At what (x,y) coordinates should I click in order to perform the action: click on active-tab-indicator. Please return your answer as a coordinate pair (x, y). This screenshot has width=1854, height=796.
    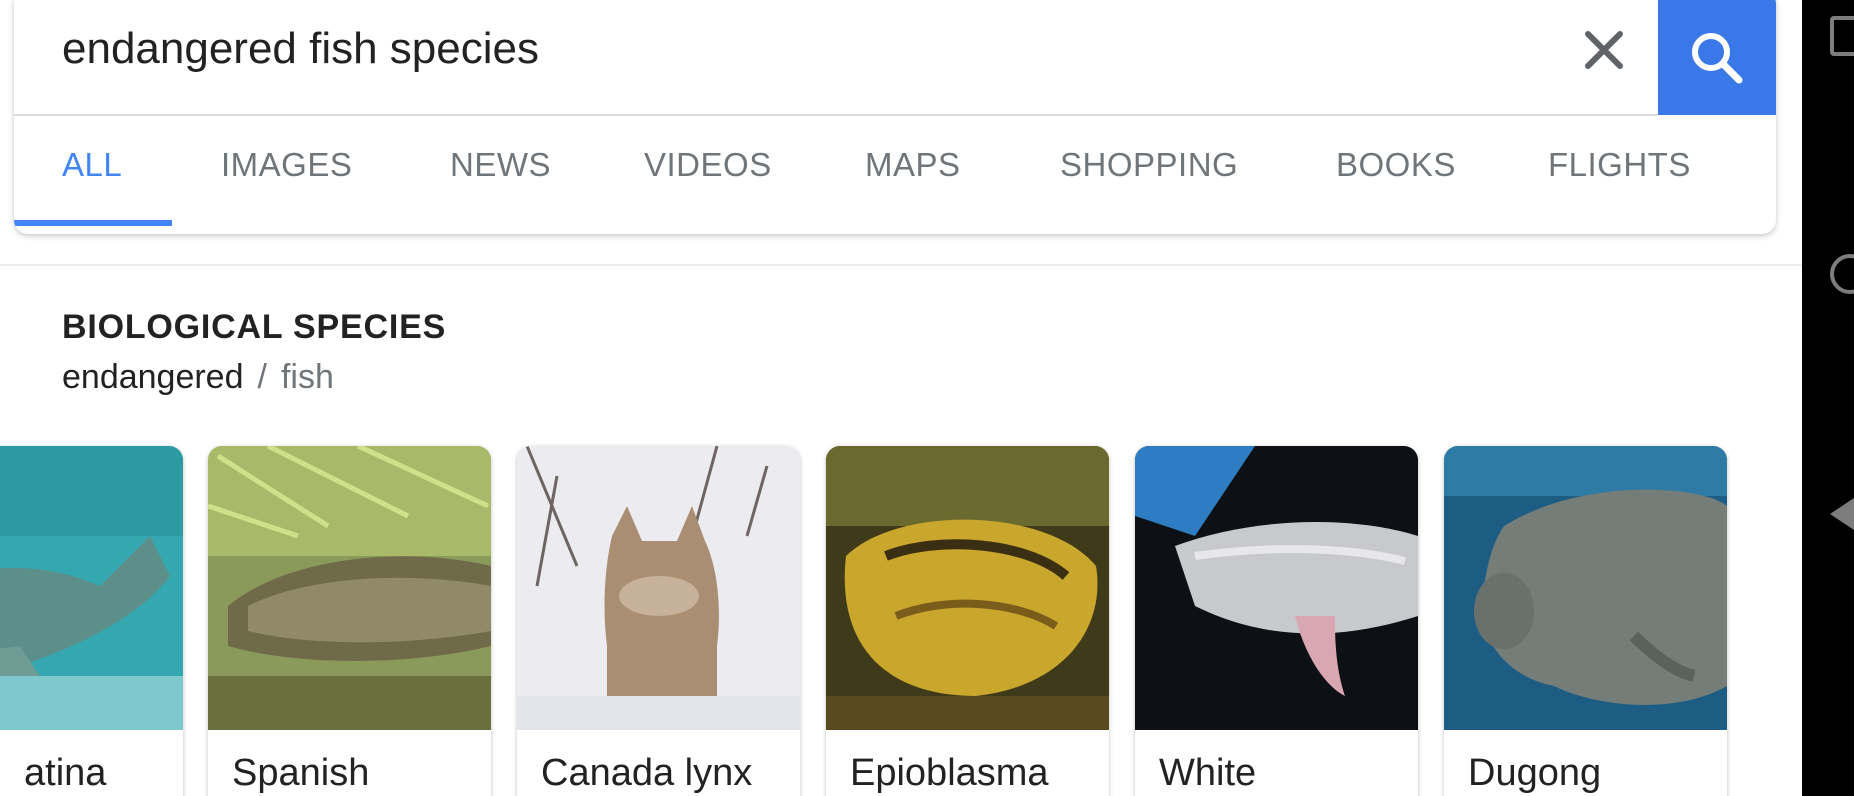
    Looking at the image, I should click on (93, 223).